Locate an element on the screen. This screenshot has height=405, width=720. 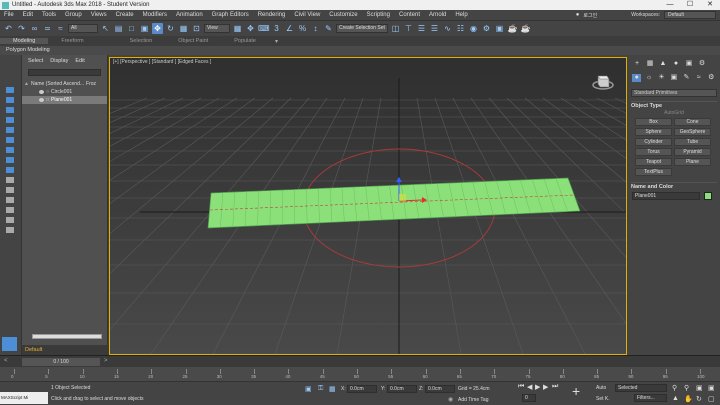
zoom-extents-all-icon: ▣ is located at coordinates (711, 388).